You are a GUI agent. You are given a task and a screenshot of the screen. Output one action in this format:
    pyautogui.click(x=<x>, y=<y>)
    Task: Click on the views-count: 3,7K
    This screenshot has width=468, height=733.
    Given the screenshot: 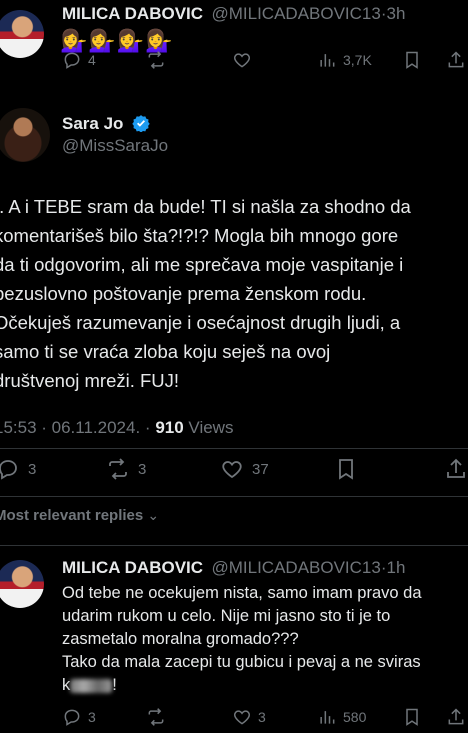 What is the action you would take?
    pyautogui.click(x=357, y=60)
    